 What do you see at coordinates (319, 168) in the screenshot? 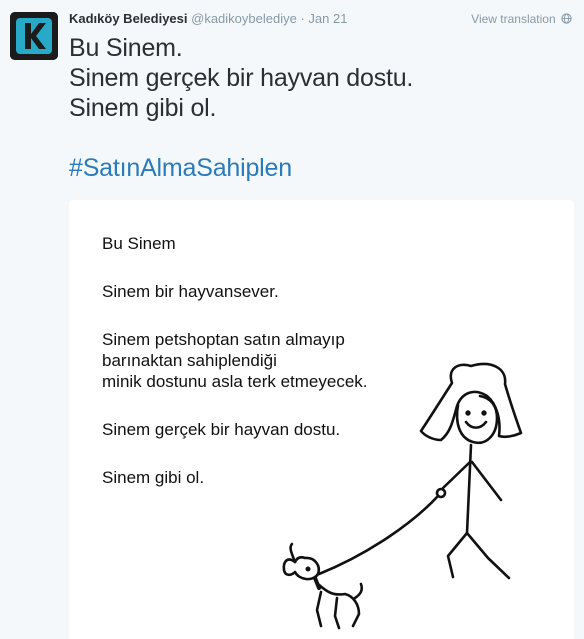
I see `hashtag-link: #SatınAlmaSahiplen` at bounding box center [319, 168].